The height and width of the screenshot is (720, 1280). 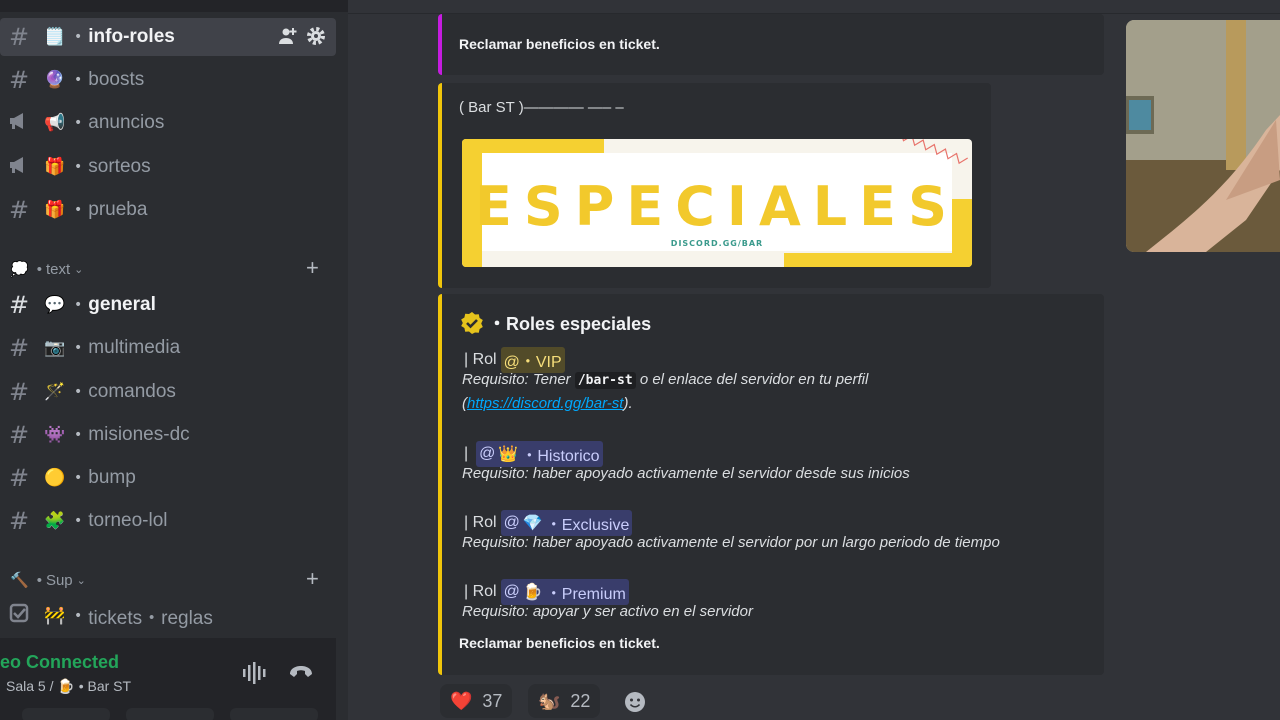 What do you see at coordinates (545, 403) in the screenshot?
I see `server-invite-link: https://discord.gg/bar-st` at bounding box center [545, 403].